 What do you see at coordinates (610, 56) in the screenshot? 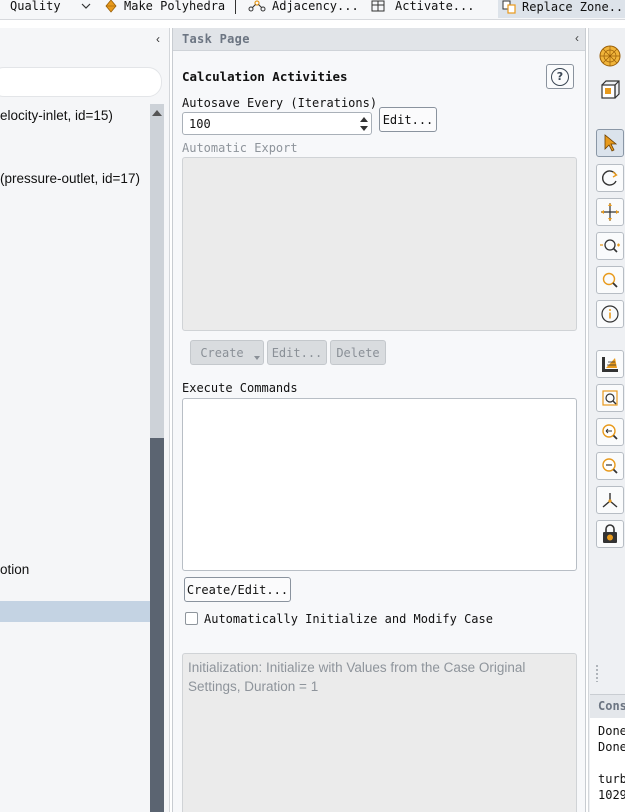
I see `mesh-sphere-icon` at bounding box center [610, 56].